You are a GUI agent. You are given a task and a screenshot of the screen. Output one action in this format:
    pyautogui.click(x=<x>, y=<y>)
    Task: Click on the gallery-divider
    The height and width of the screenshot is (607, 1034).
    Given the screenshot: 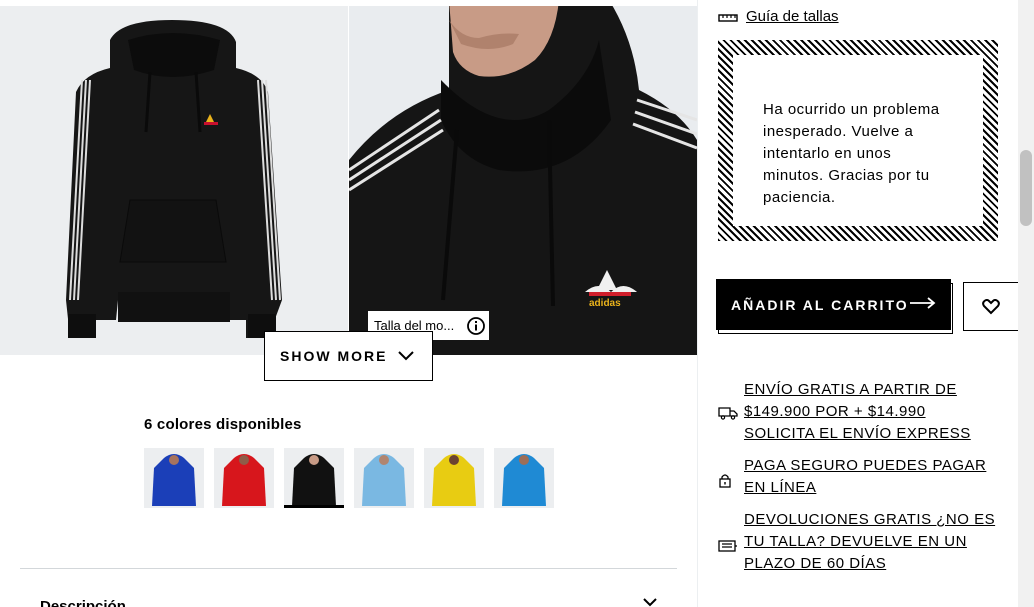 What is the action you would take?
    pyautogui.click(x=348, y=177)
    